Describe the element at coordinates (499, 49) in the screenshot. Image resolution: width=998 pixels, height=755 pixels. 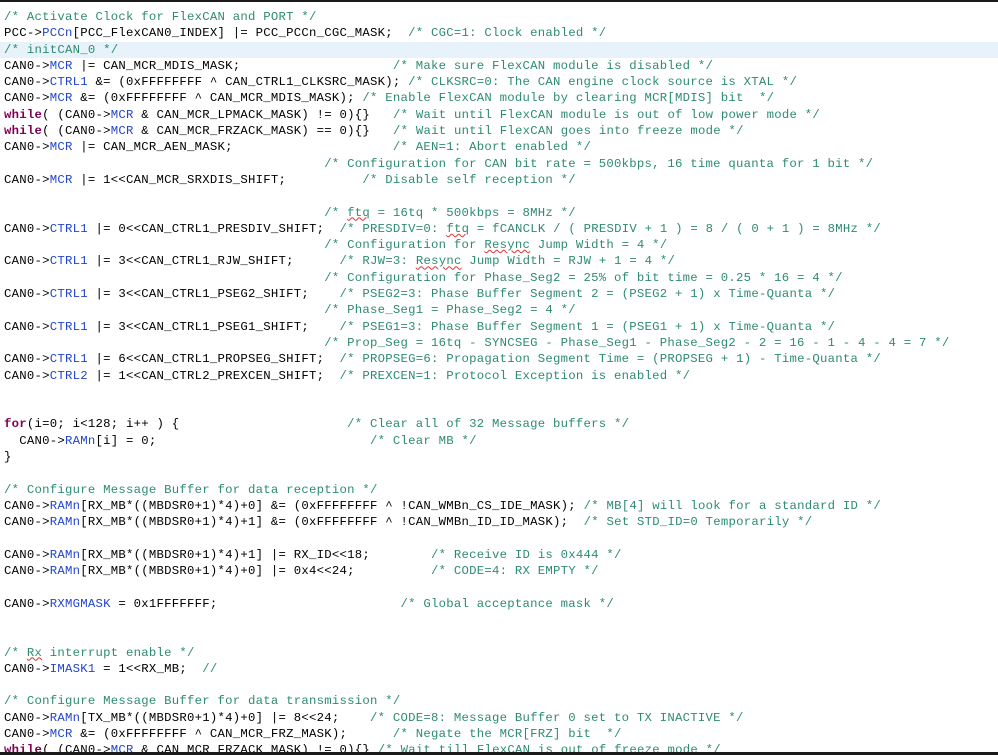
I see `code-line: /* initCAN_0 */` at that location.